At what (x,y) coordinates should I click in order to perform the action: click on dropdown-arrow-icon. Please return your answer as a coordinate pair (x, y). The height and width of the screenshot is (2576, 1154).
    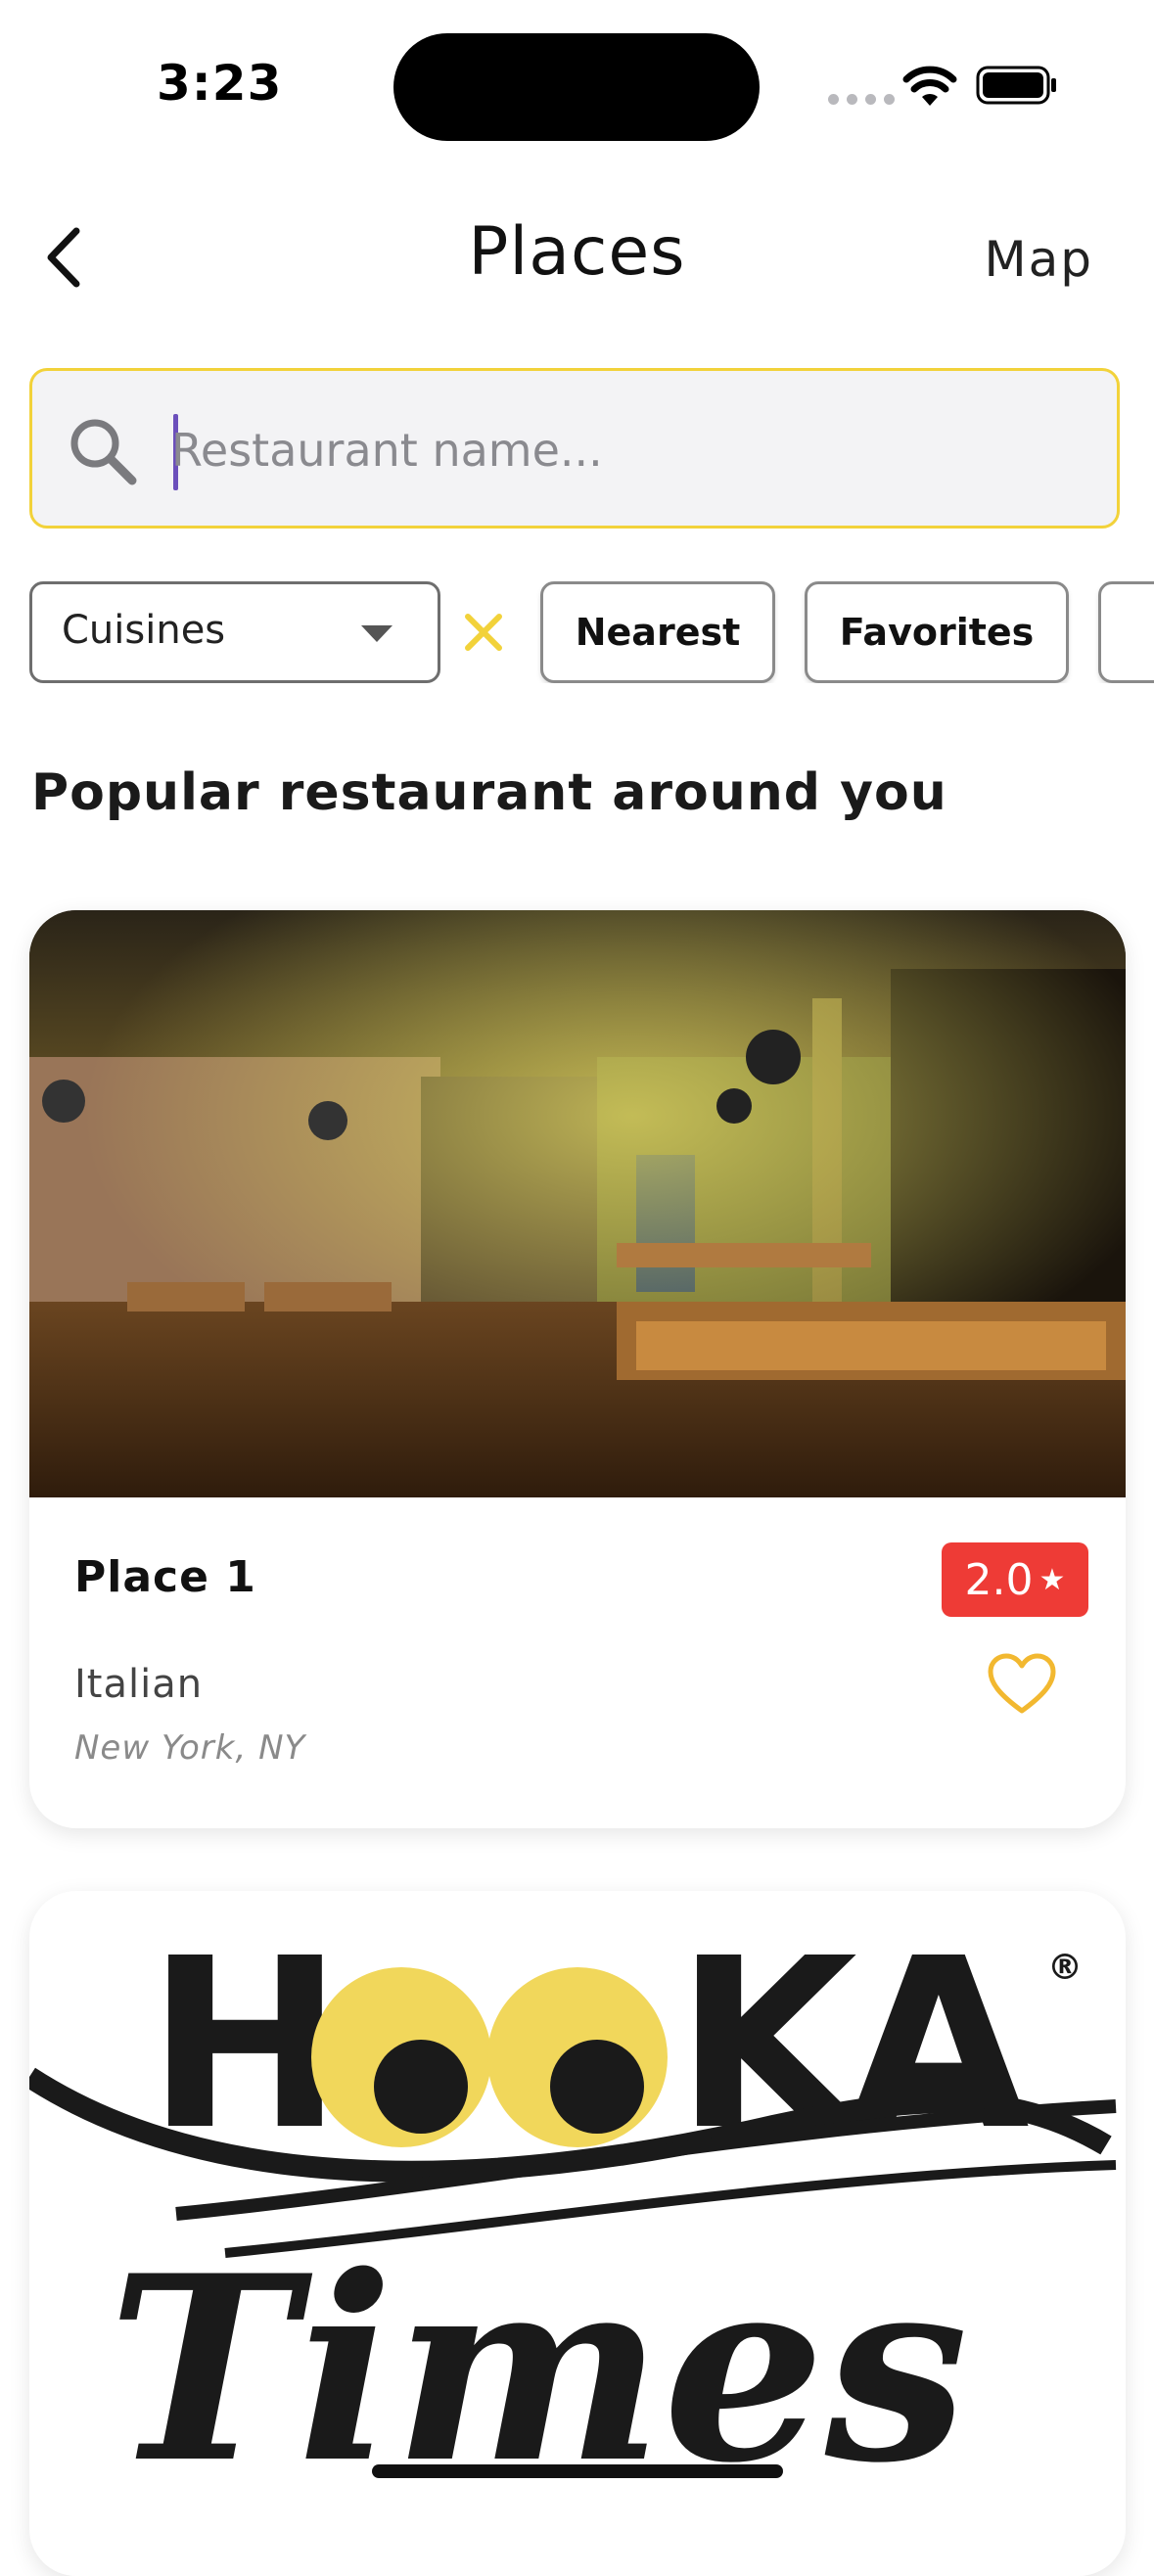
    Looking at the image, I should click on (376, 634).